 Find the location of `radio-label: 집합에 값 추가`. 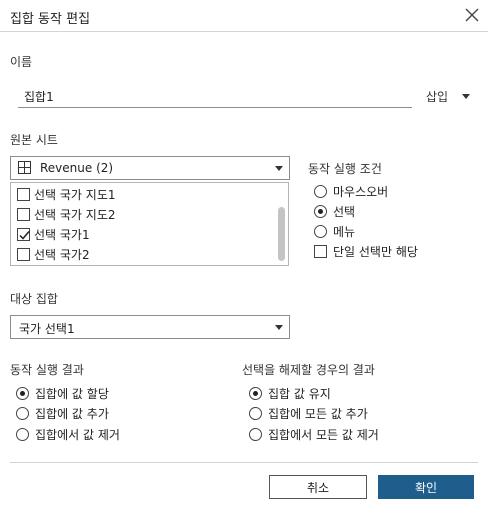

radio-label: 집합에 값 추가 is located at coordinates (72, 413).